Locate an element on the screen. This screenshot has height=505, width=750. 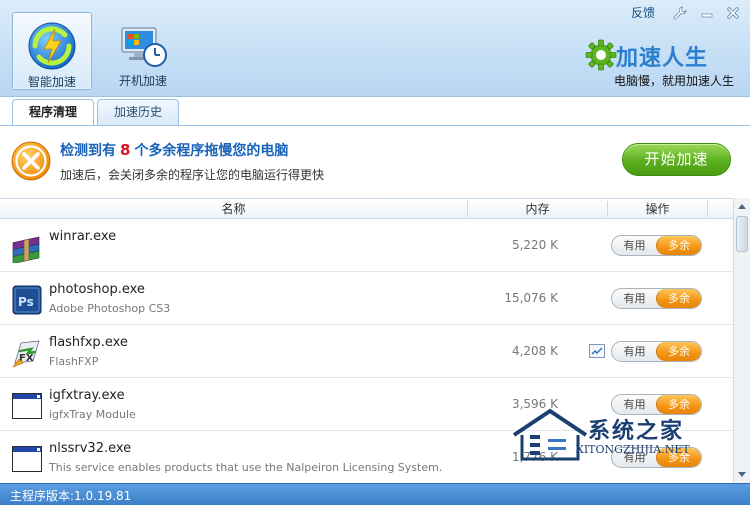
tab-bar: 程序清理 加速历史 is located at coordinates (375, 112).